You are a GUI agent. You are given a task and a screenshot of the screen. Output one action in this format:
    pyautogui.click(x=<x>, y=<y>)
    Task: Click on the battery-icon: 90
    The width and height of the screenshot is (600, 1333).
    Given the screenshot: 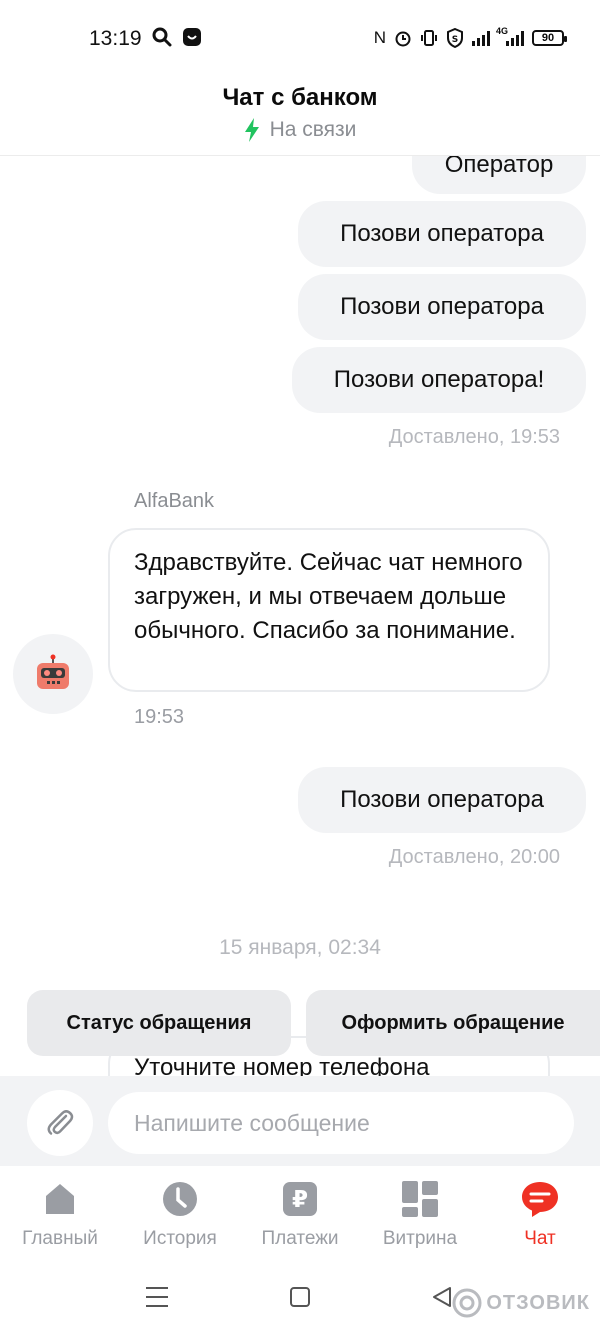 What is the action you would take?
    pyautogui.click(x=549, y=38)
    